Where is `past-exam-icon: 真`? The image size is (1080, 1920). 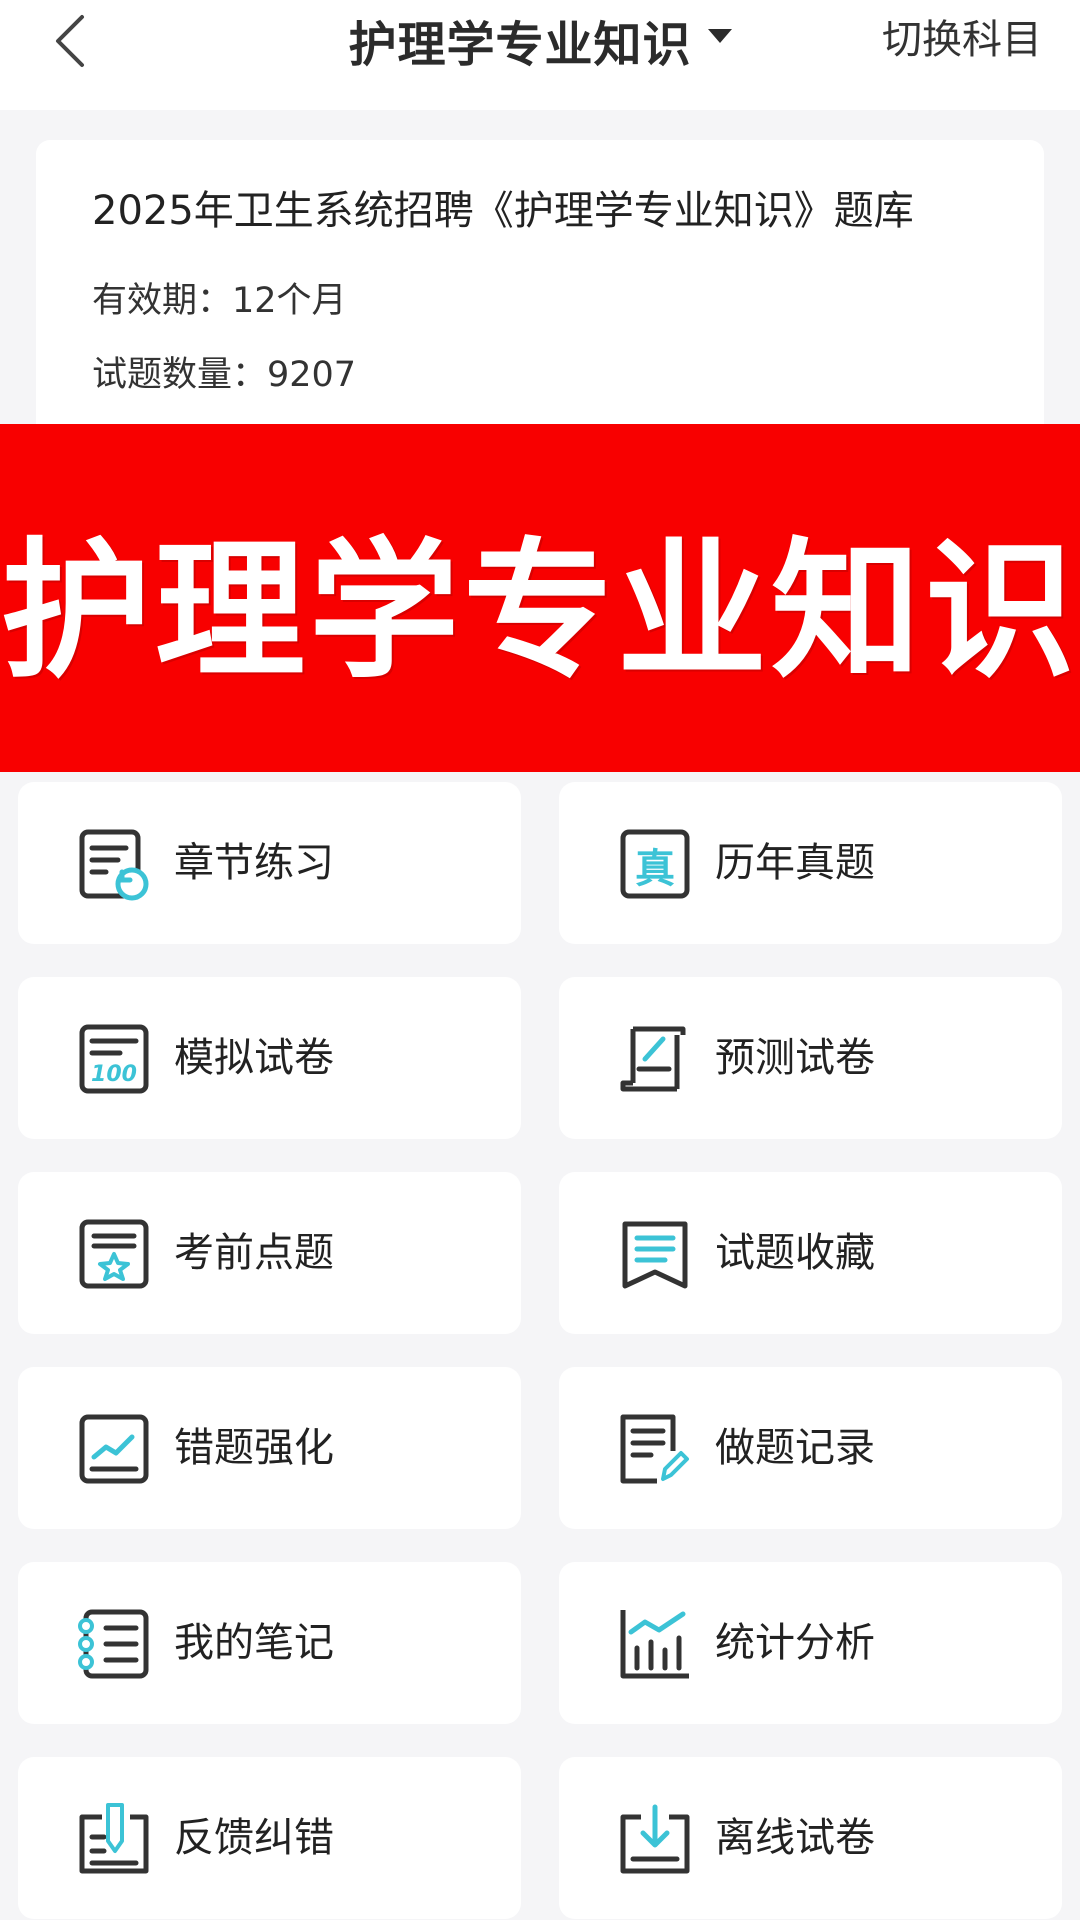
past-exam-icon: 真 is located at coordinates (655, 864).